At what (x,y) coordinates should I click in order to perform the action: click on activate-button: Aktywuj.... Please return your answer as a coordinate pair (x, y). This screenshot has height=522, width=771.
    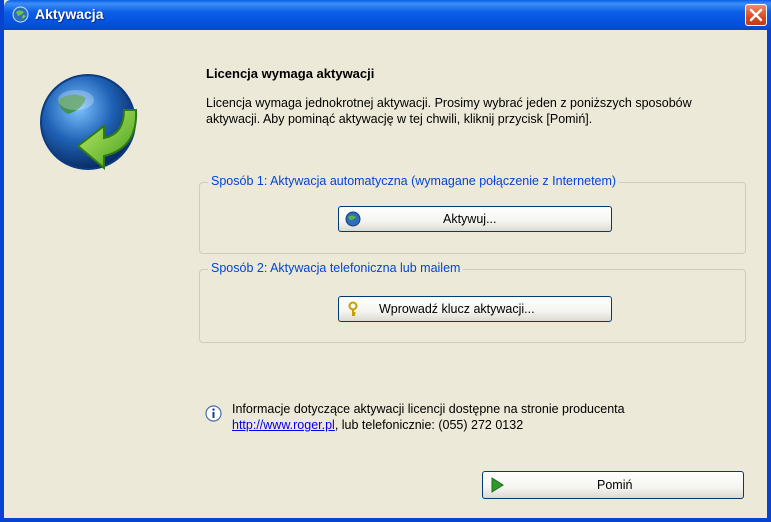
    Looking at the image, I should click on (475, 219).